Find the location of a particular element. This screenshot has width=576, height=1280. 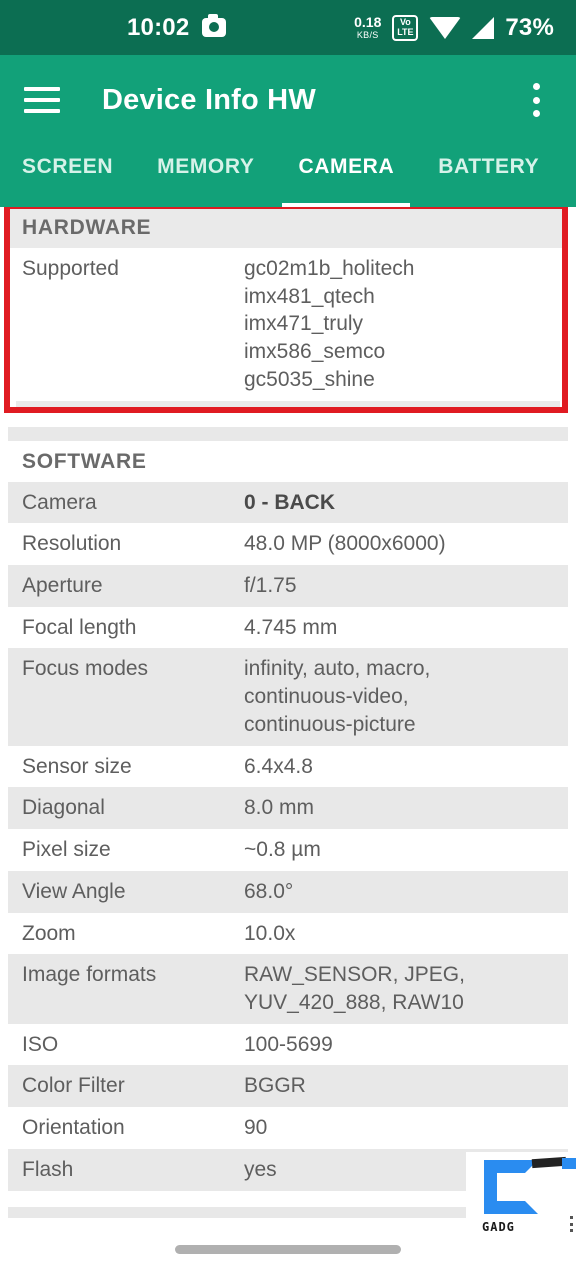

row-value: 4.745 mm is located at coordinates (291, 627).